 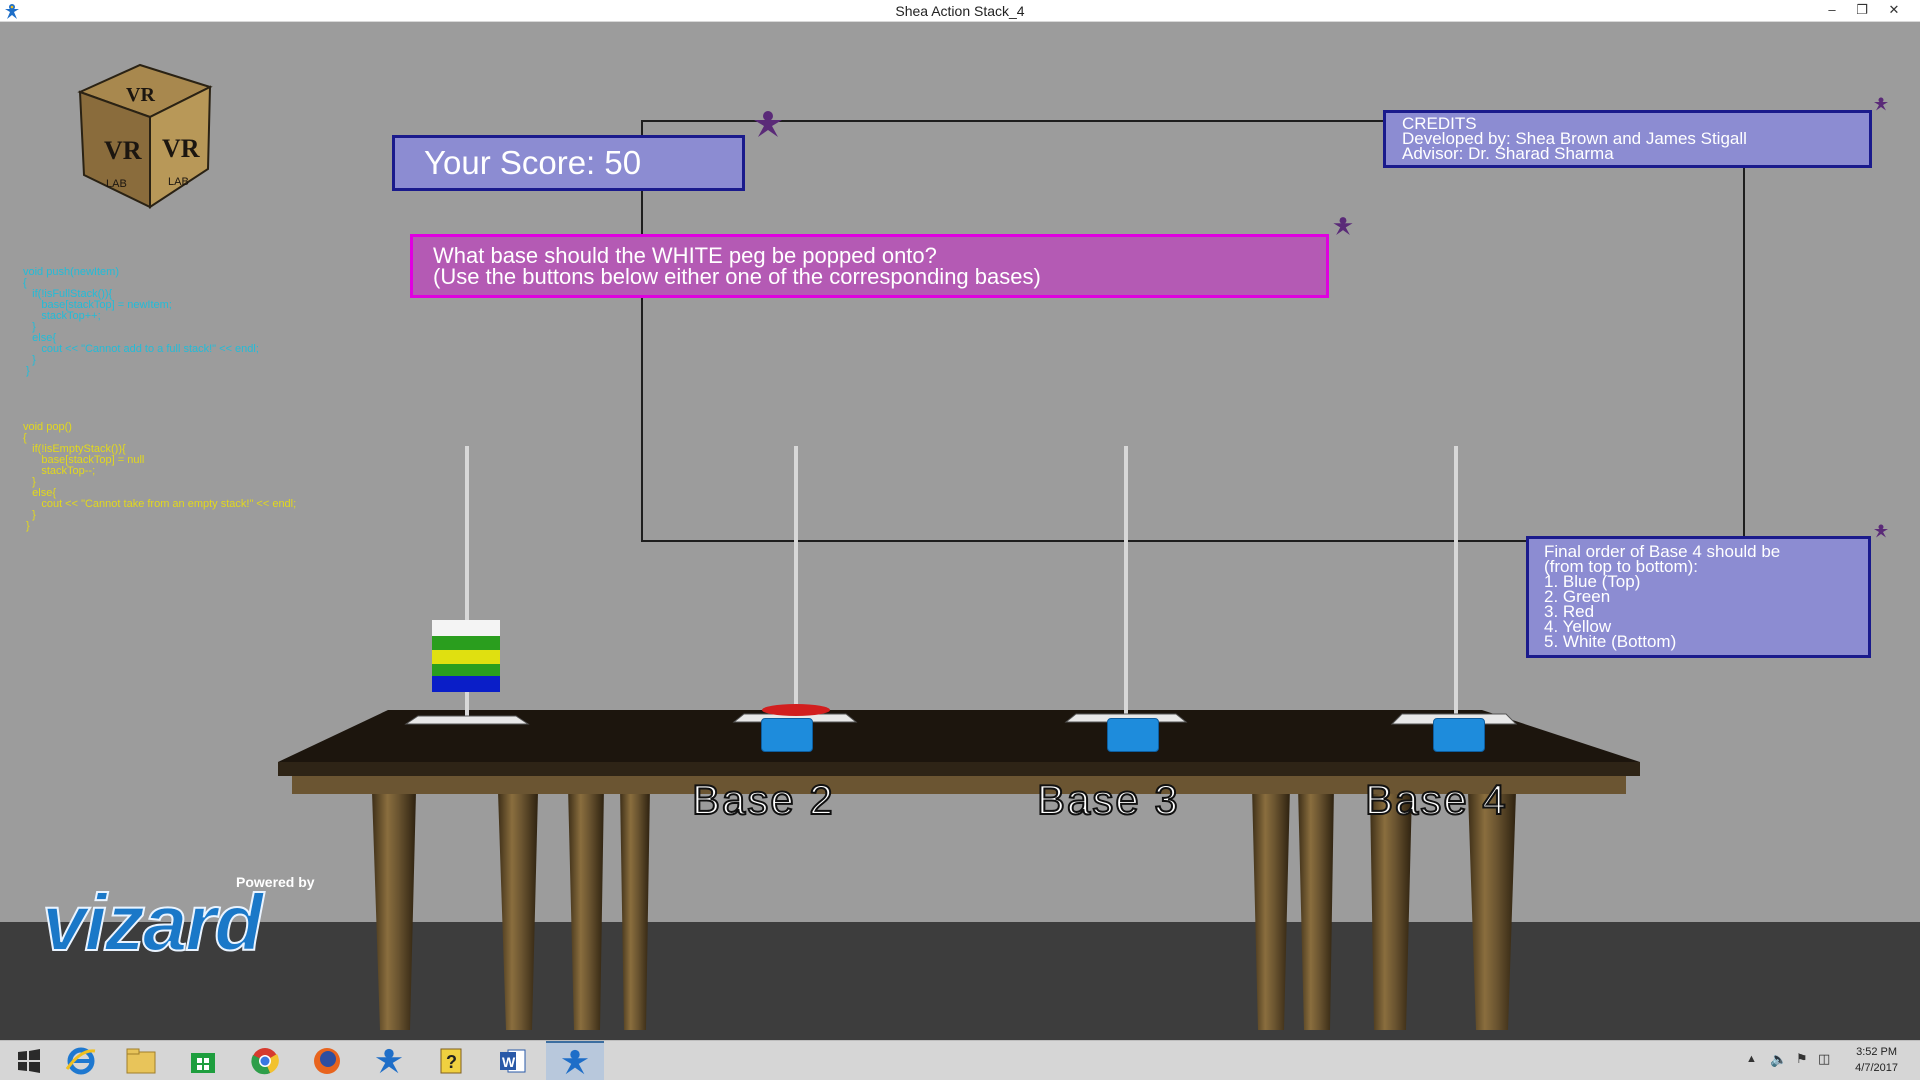 I want to click on vizard-active-button, so click(x=575, y=1060).